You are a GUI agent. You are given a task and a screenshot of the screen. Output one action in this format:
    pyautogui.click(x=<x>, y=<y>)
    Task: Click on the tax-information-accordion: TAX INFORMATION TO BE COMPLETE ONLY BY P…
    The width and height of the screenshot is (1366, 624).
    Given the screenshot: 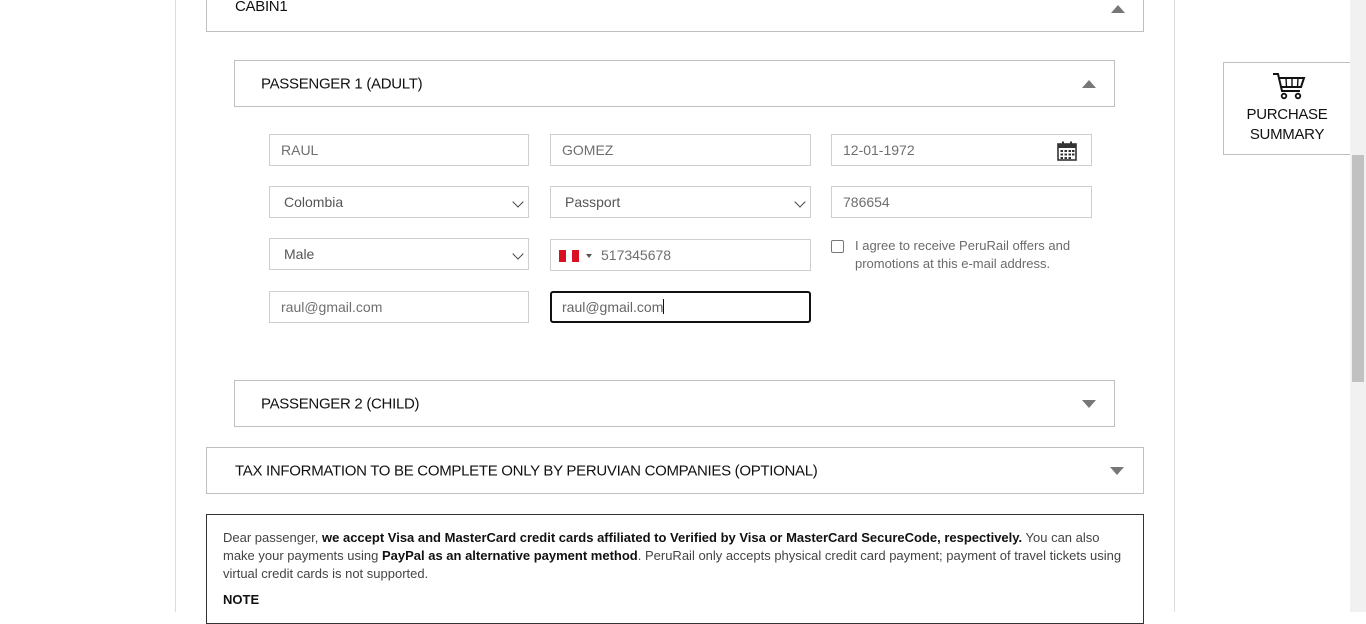 What is the action you would take?
    pyautogui.click(x=675, y=470)
    